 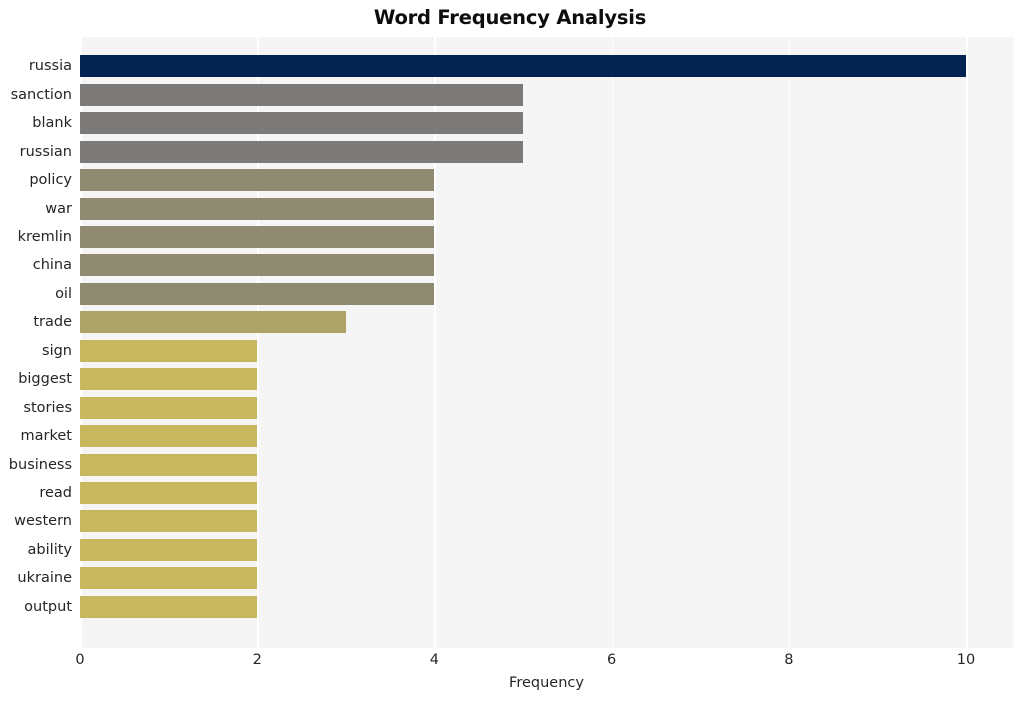 What do you see at coordinates (63, 293) in the screenshot?
I see `y-tick-label-oil: oil` at bounding box center [63, 293].